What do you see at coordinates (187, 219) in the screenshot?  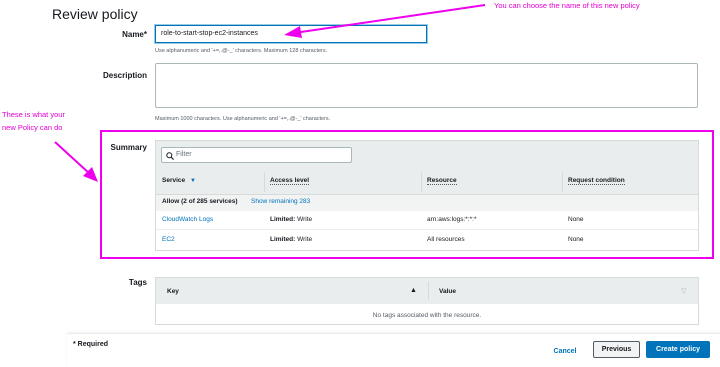 I see `service-link-cloudwatch-logs: CloudWatch Logs` at bounding box center [187, 219].